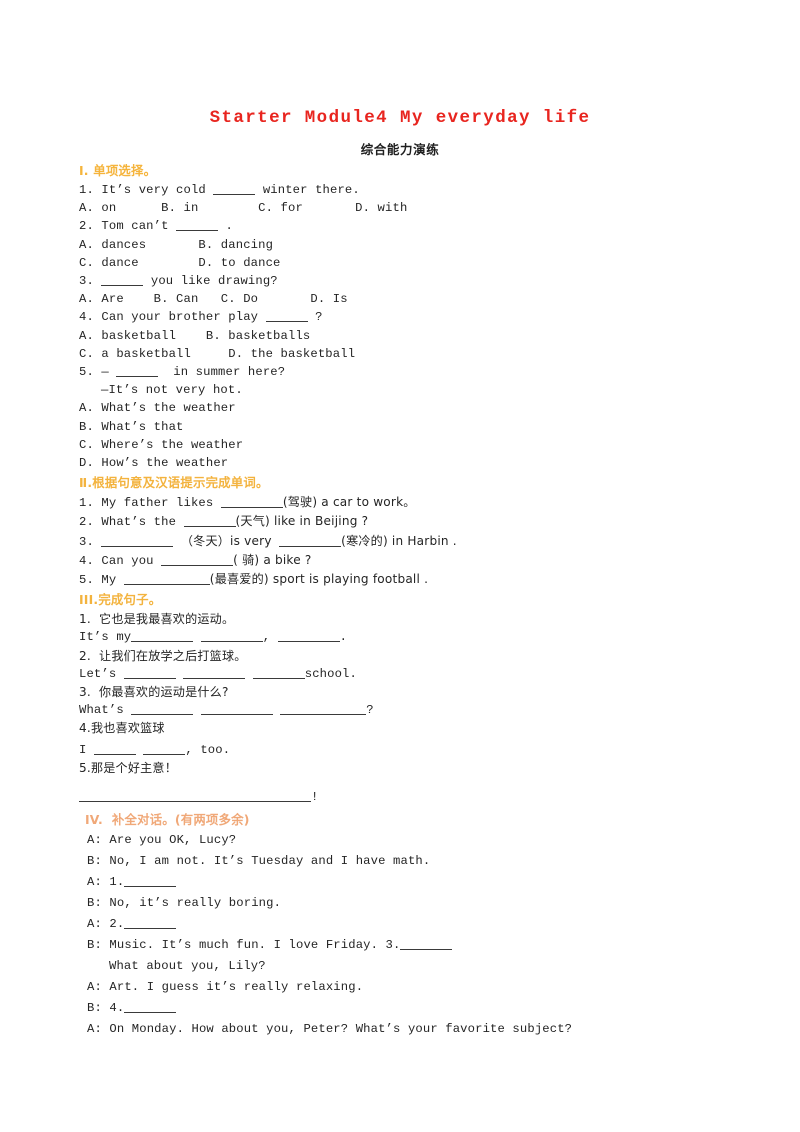 The image size is (800, 1132). I want to click on s2-q3-mid: （冬天）is very, so click(226, 540).